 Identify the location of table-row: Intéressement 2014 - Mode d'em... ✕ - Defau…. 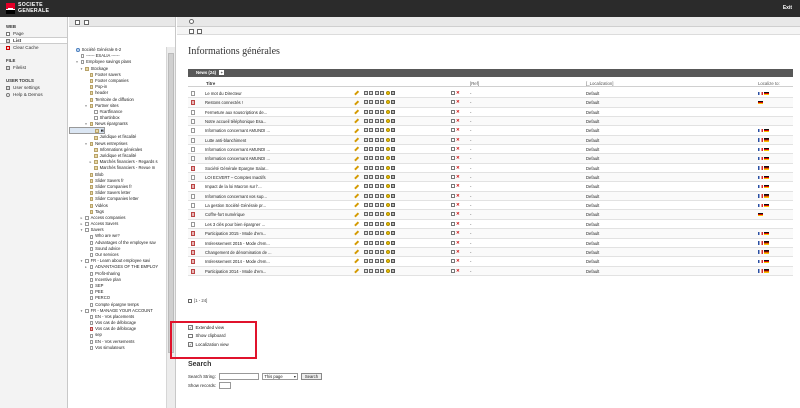
(490, 262).